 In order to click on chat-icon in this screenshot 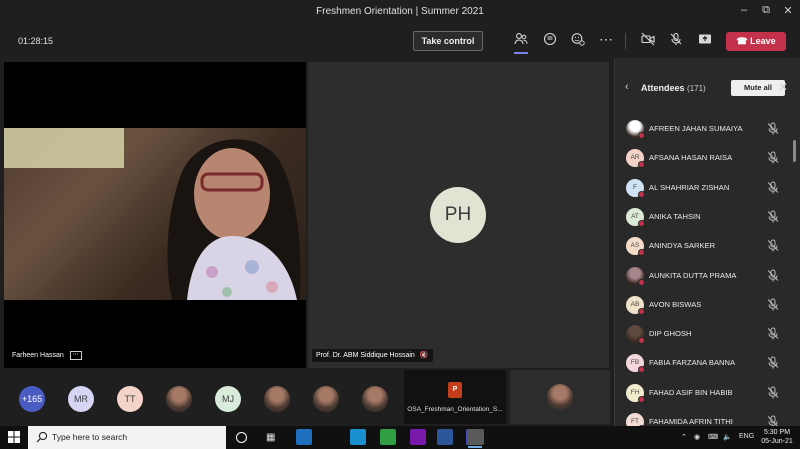, I will do `click(550, 41)`.